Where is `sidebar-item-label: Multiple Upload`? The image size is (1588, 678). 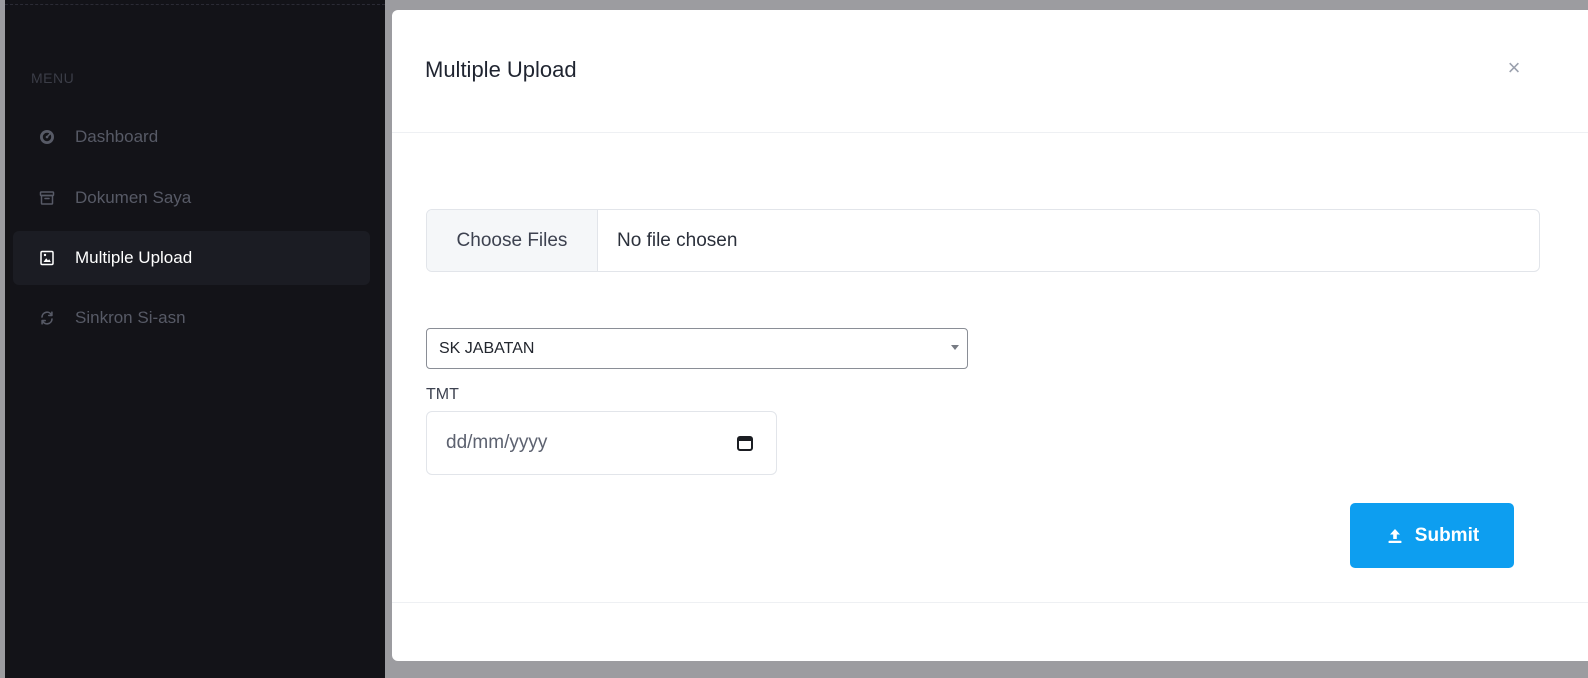
sidebar-item-label: Multiple Upload is located at coordinates (134, 257).